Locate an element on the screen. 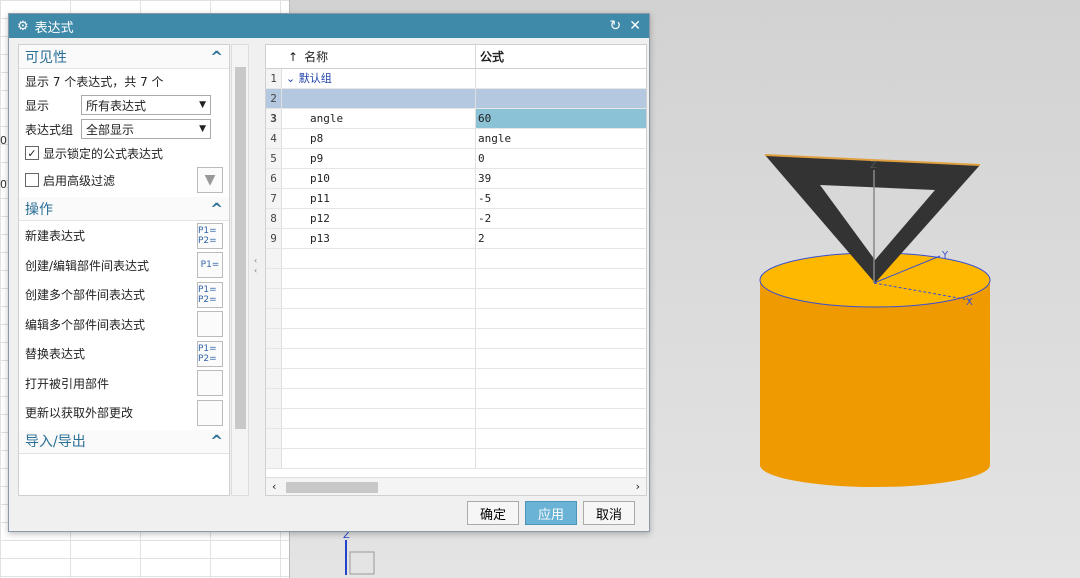 The width and height of the screenshot is (1080, 578). table-hscrollbar: ‹ › is located at coordinates (456, 486).